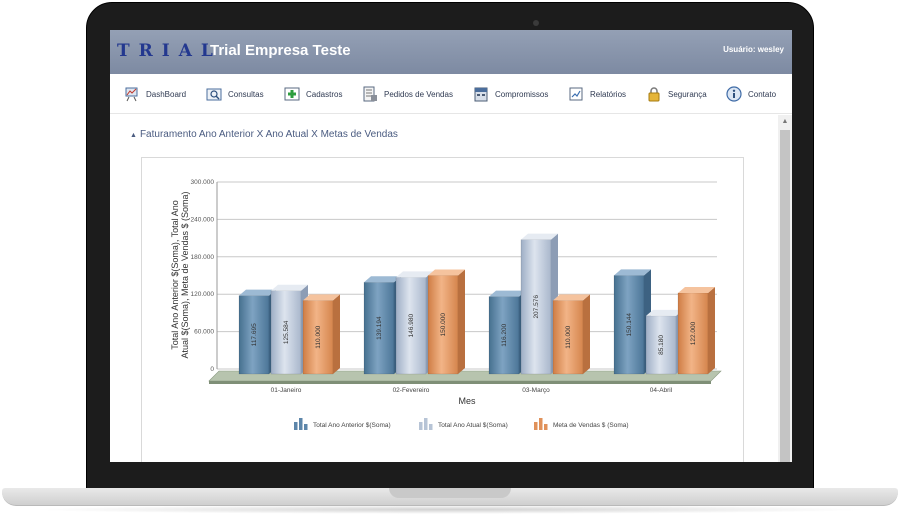 The width and height of the screenshot is (900, 517). What do you see at coordinates (654, 94) in the screenshot?
I see `lock-icon` at bounding box center [654, 94].